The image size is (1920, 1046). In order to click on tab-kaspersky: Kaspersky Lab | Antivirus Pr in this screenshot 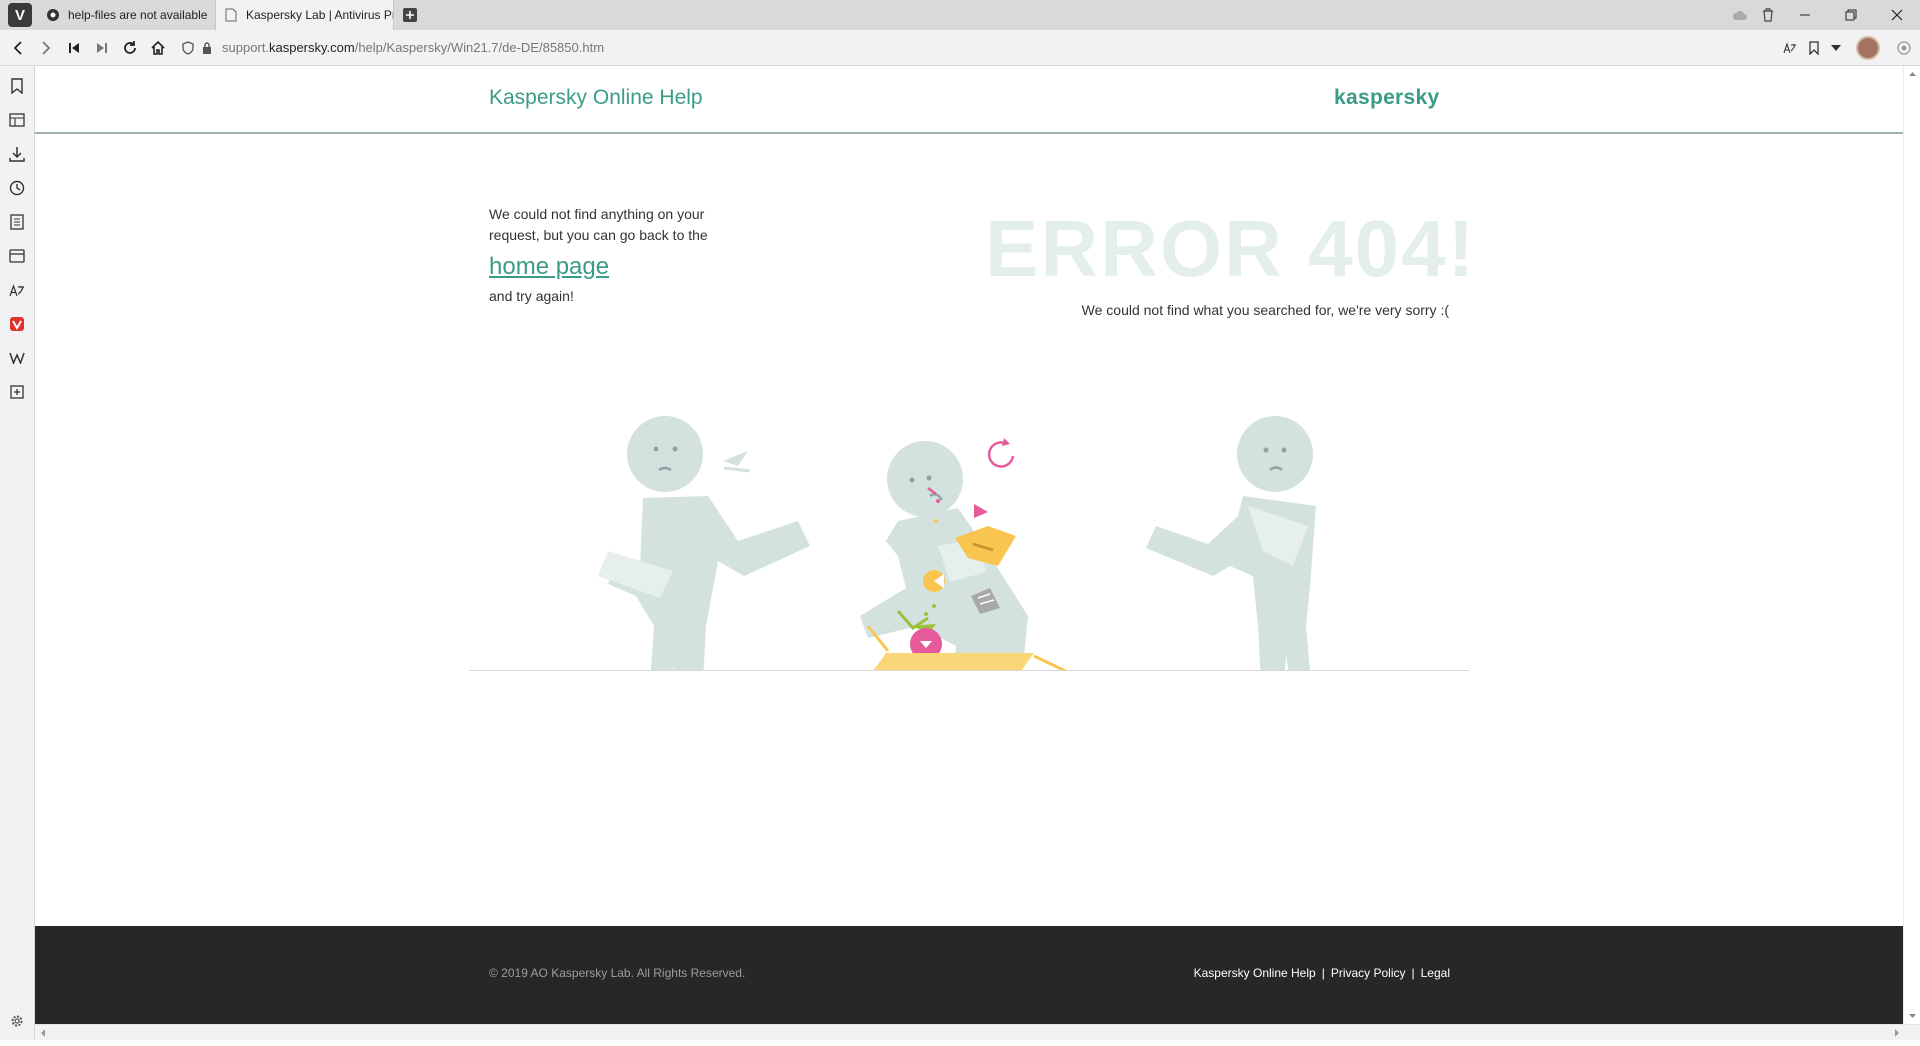, I will do `click(305, 15)`.